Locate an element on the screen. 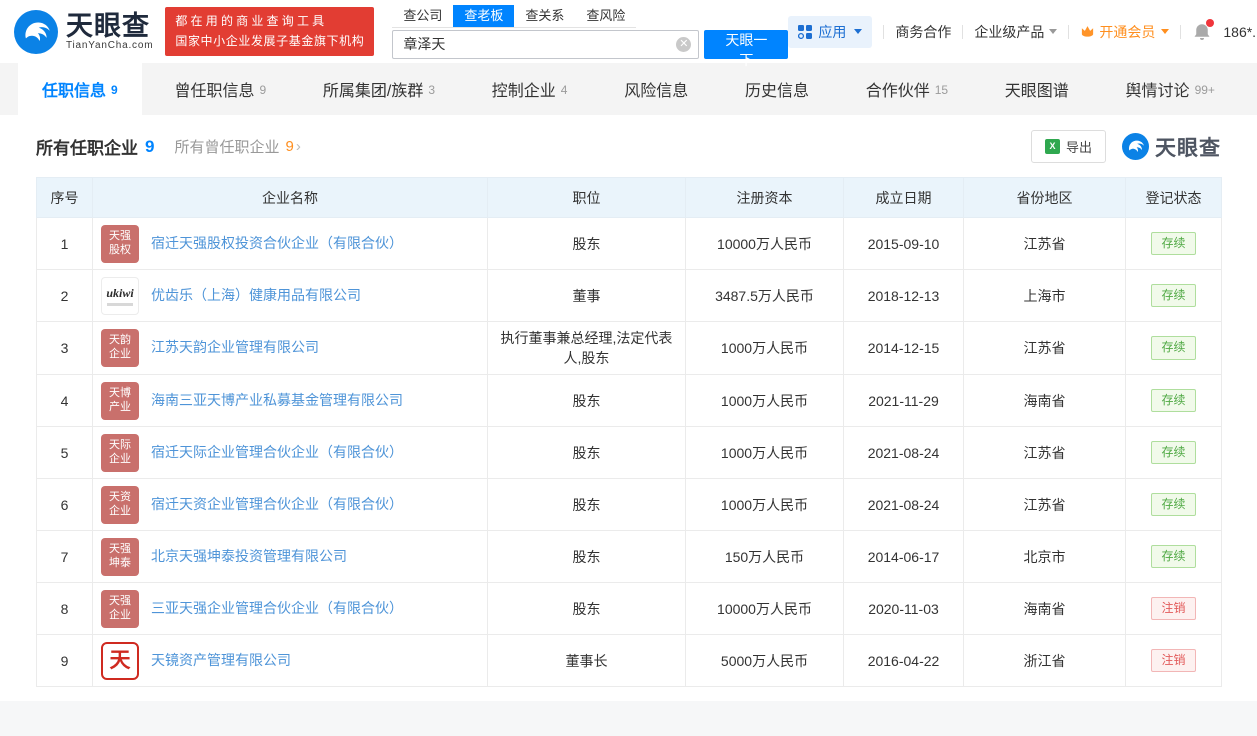  vip-upgrade-menu: 开通会员 is located at coordinates (1125, 32).